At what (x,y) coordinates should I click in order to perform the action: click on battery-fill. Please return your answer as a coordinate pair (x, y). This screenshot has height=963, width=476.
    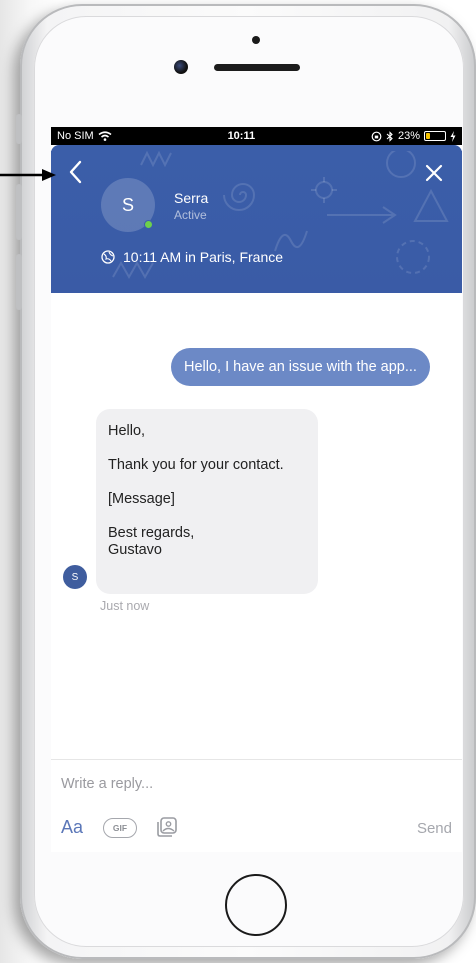
    Looking at the image, I should click on (428, 136).